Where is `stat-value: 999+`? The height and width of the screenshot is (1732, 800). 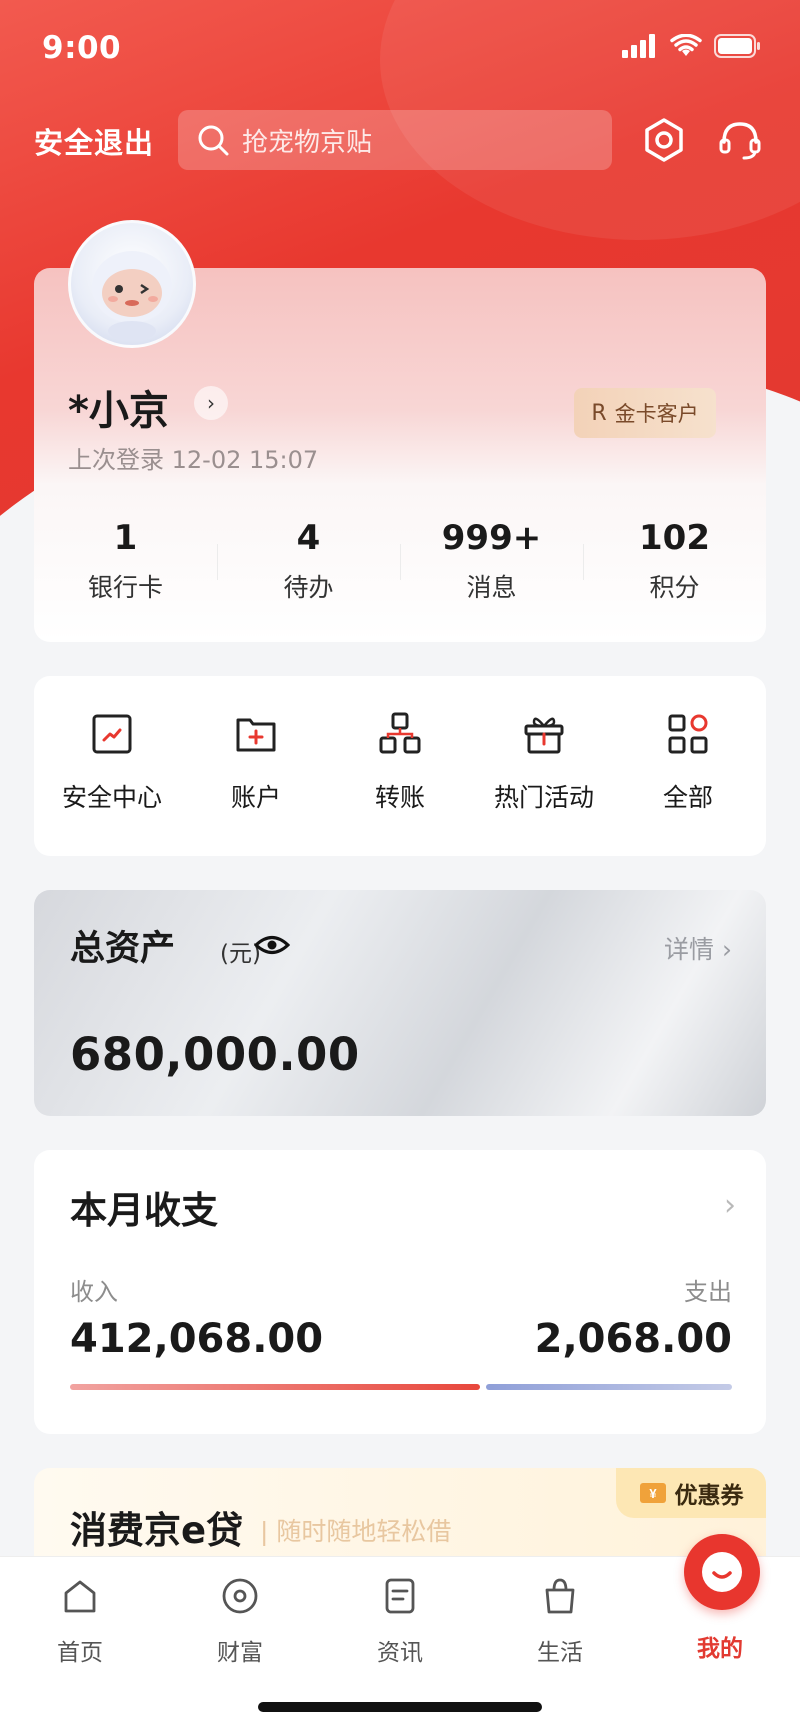
stat-value: 999+ is located at coordinates (491, 538).